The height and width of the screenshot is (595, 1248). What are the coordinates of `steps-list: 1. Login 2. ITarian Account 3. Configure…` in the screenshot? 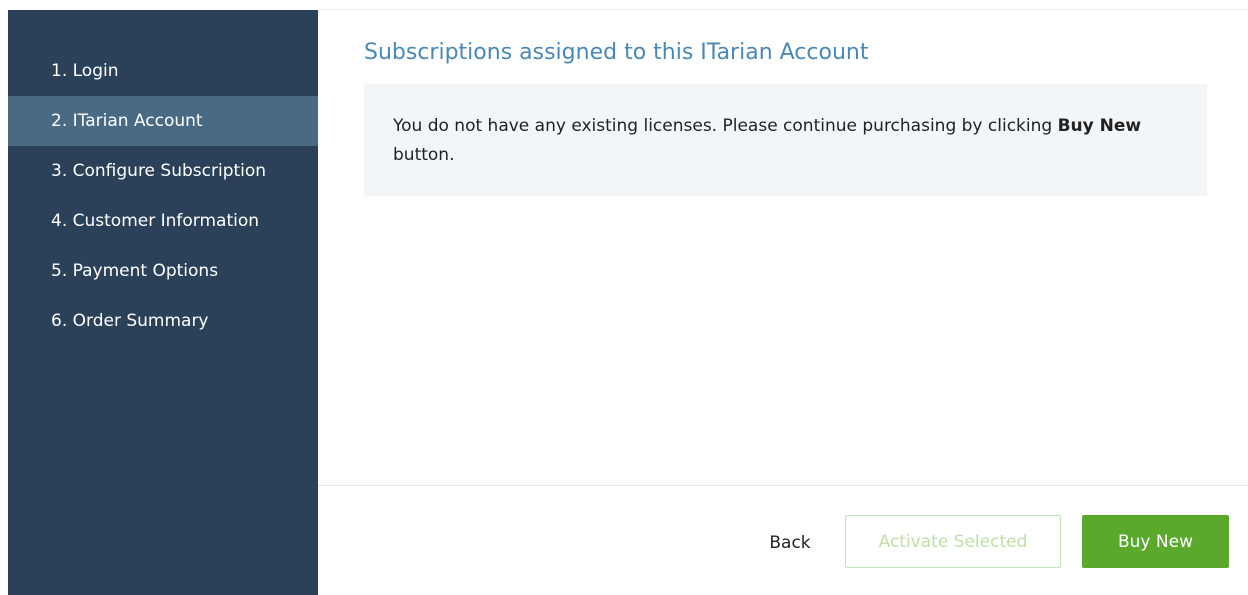 It's located at (163, 196).